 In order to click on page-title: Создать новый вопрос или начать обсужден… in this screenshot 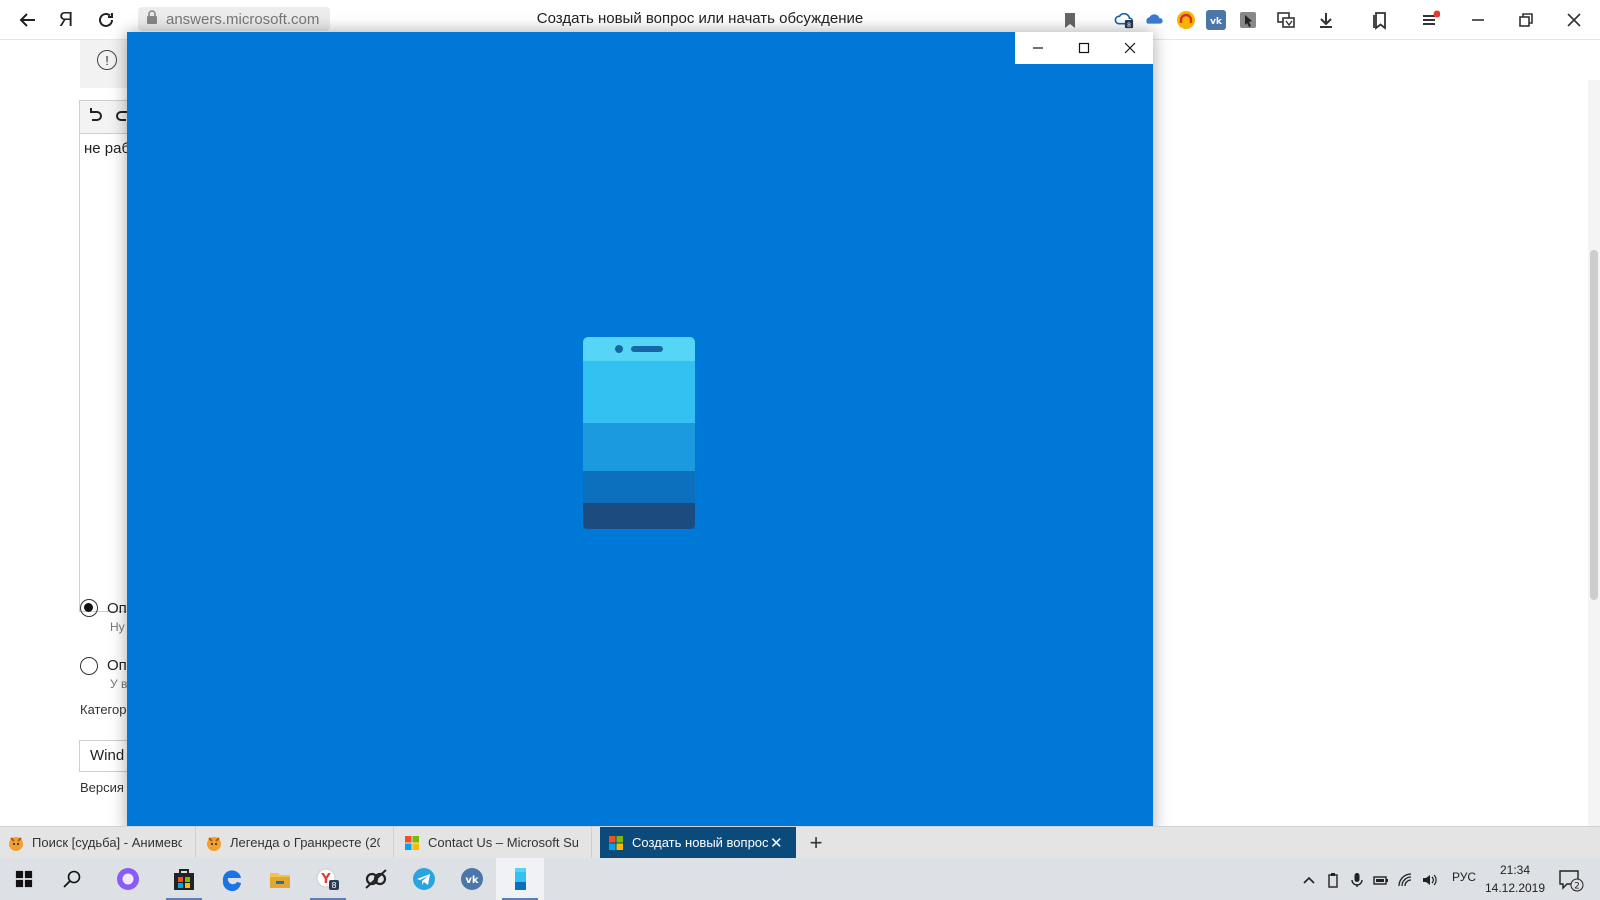, I will do `click(700, 18)`.